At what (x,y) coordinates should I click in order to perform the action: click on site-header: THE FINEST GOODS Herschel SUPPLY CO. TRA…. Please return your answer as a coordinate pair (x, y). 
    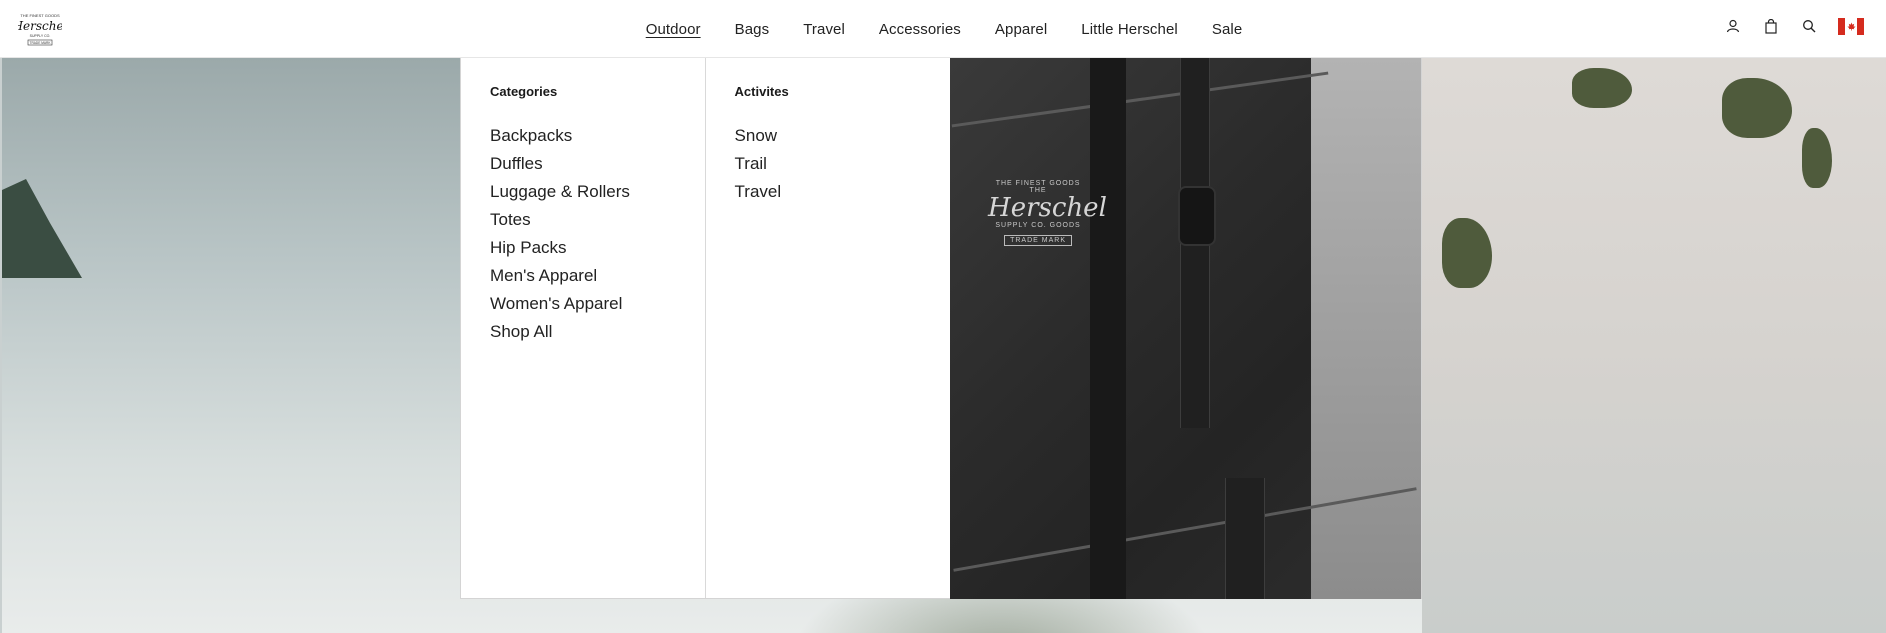
    Looking at the image, I should click on (943, 29).